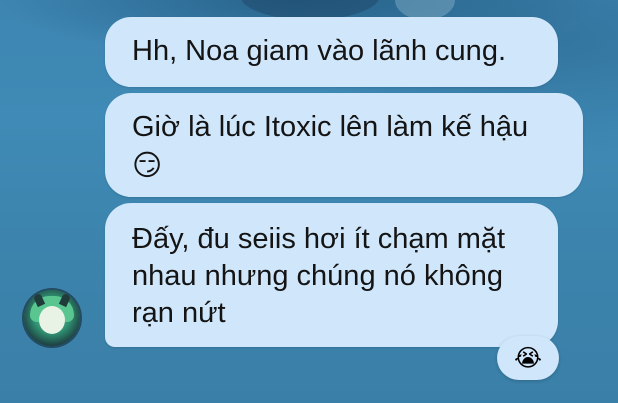 The image size is (618, 403). I want to click on crying-emoji-icon: 😭, so click(528, 358).